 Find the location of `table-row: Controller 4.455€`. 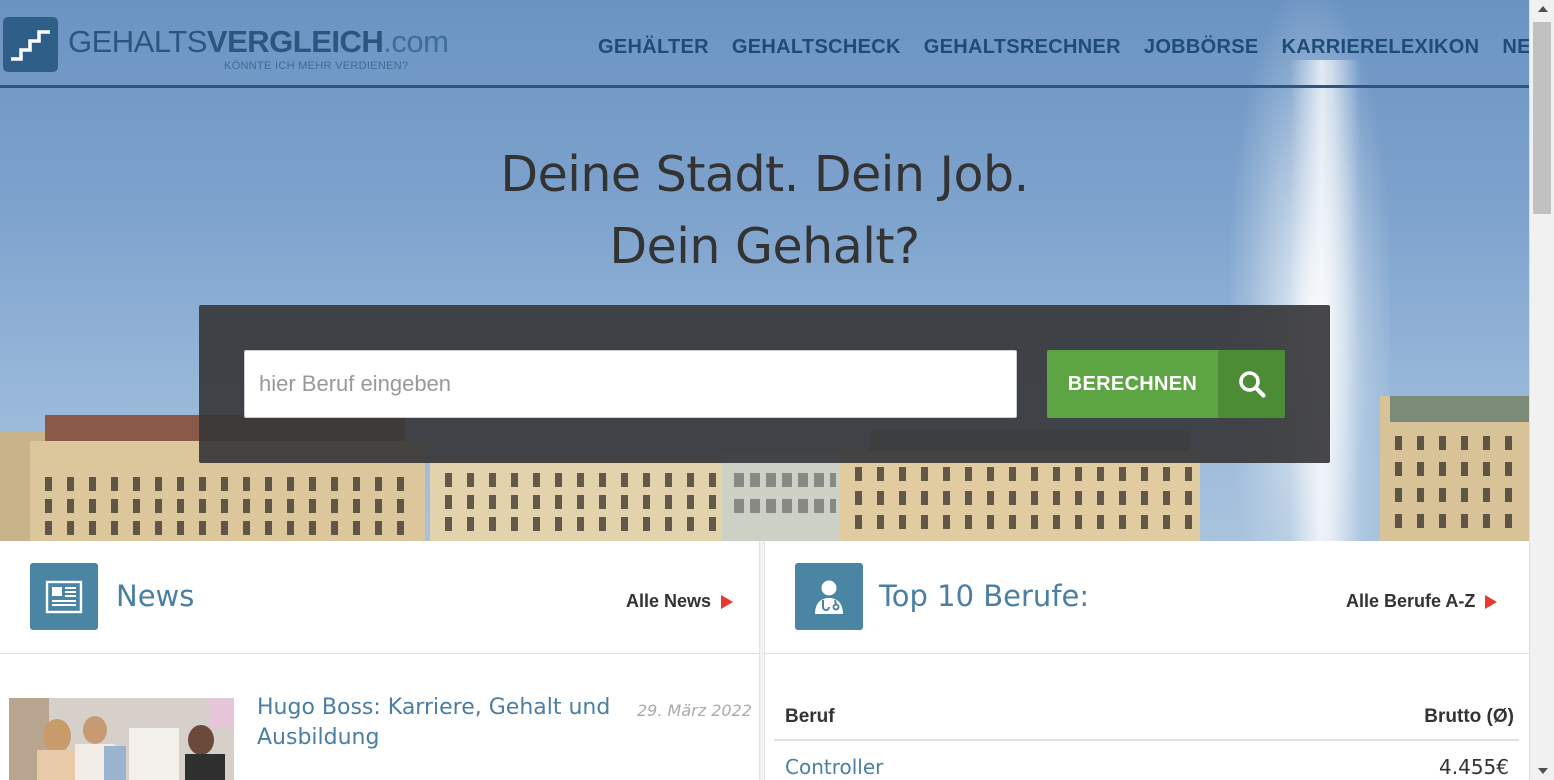

table-row: Controller 4.455€ is located at coordinates (1146, 760).